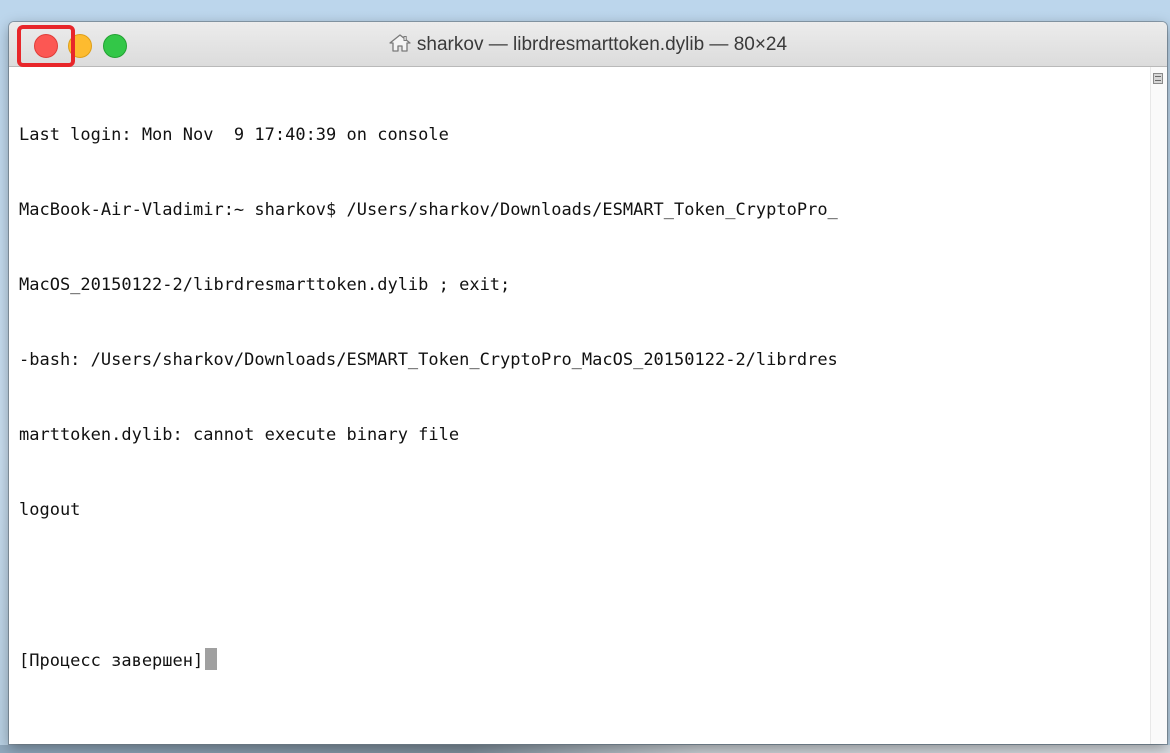  What do you see at coordinates (1158, 405) in the screenshot?
I see `vertical-scrollbar` at bounding box center [1158, 405].